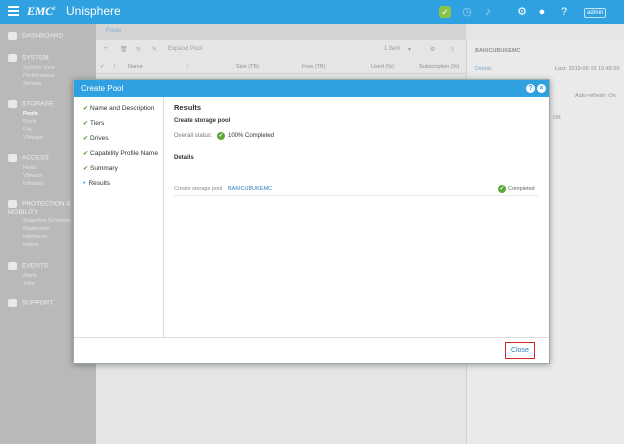 The height and width of the screenshot is (444, 624). Describe the element at coordinates (488, 12) in the screenshot. I see `bell-icon: ♪` at that location.